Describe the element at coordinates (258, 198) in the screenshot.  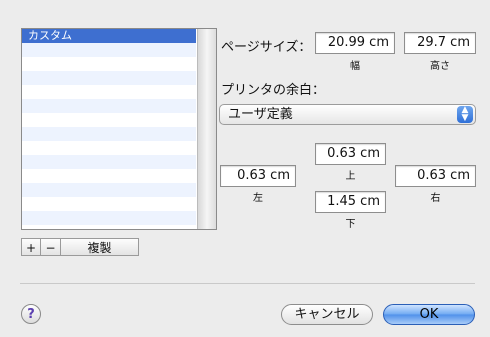
I see `margin-left-caption: 左` at that location.